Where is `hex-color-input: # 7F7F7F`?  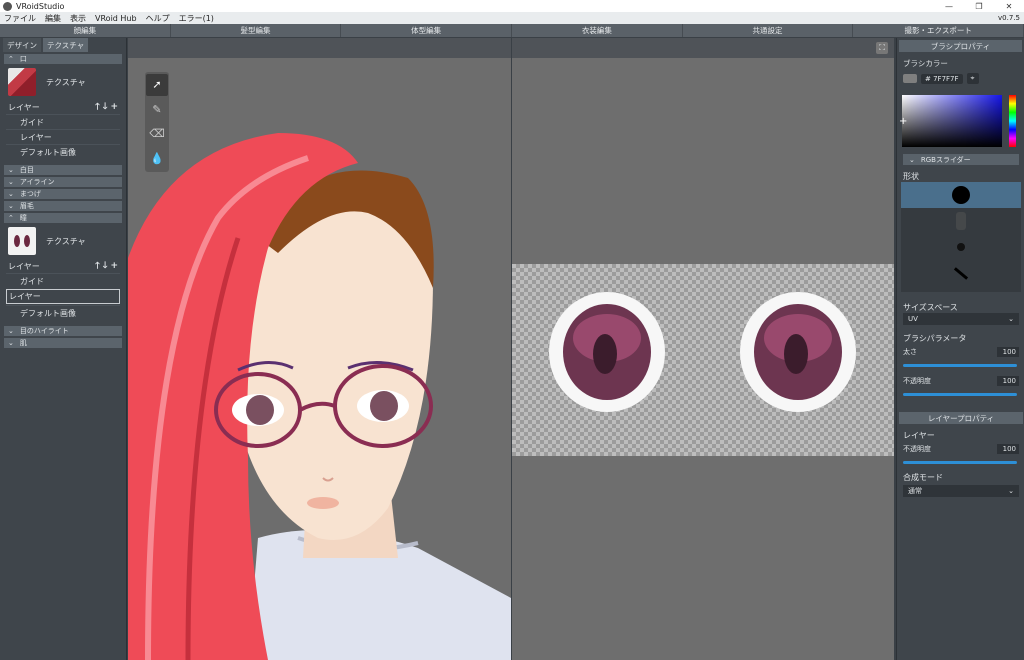 hex-color-input: # 7F7F7F is located at coordinates (942, 78).